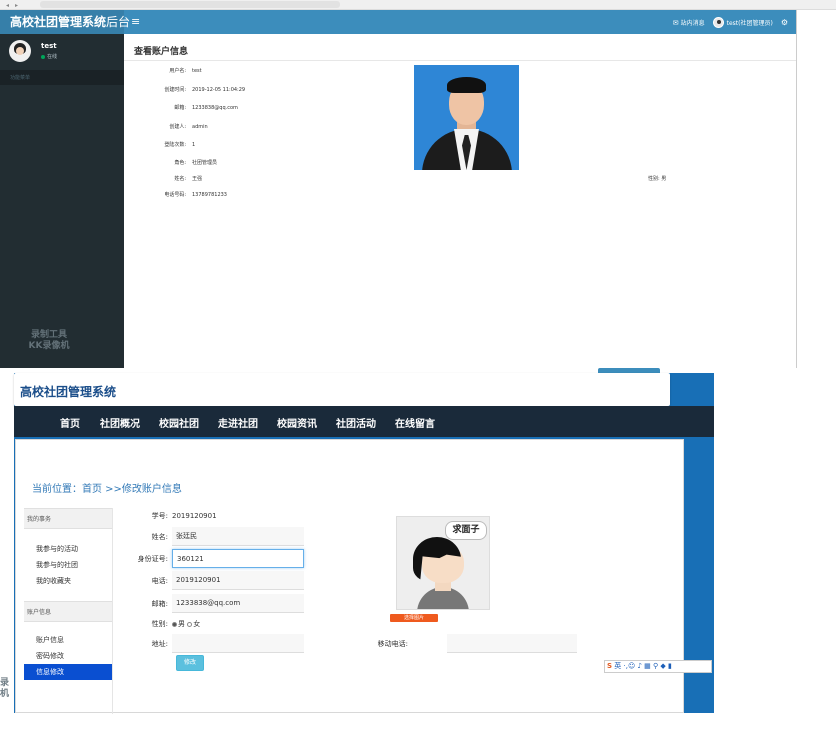 Image resolution: width=836 pixels, height=729 pixels. What do you see at coordinates (68, 640) in the screenshot?
I see `menu-item-account-info: 账户信息` at bounding box center [68, 640].